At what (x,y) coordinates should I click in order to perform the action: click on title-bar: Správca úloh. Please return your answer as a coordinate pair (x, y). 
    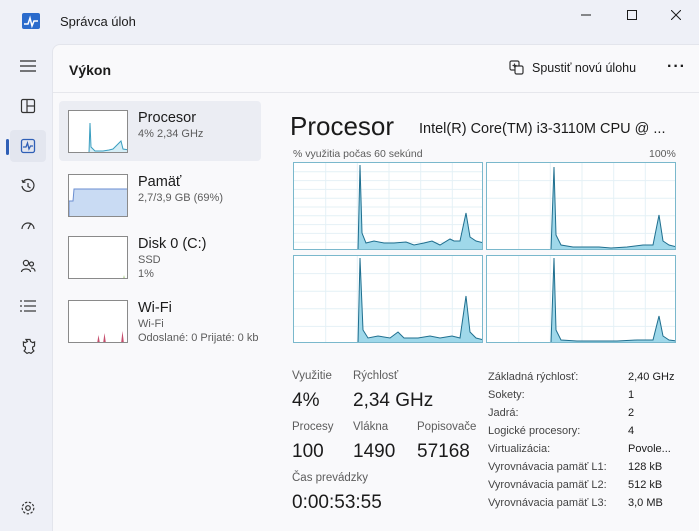
    Looking at the image, I should click on (349, 22).